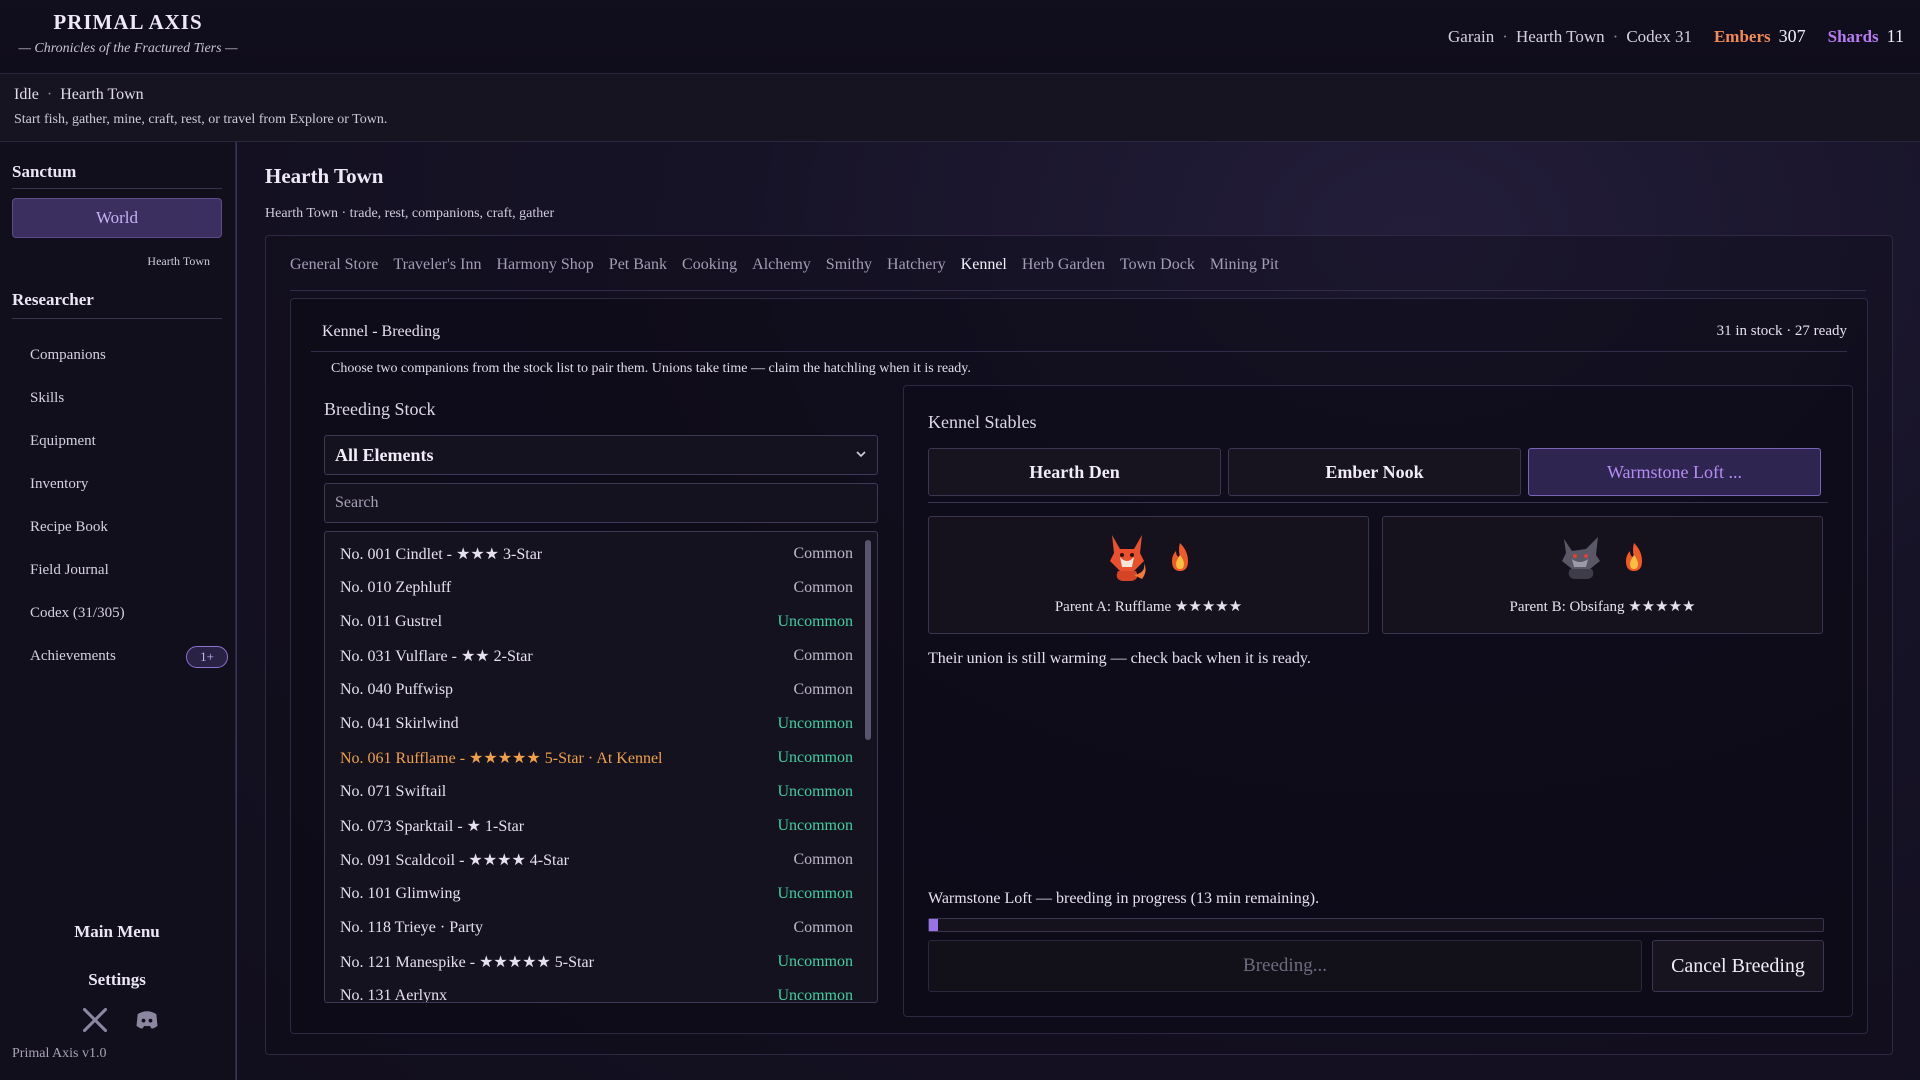 This screenshot has width=1920, height=1080. I want to click on list-item: No. 071 Swiftail Uncommon, so click(601, 792).